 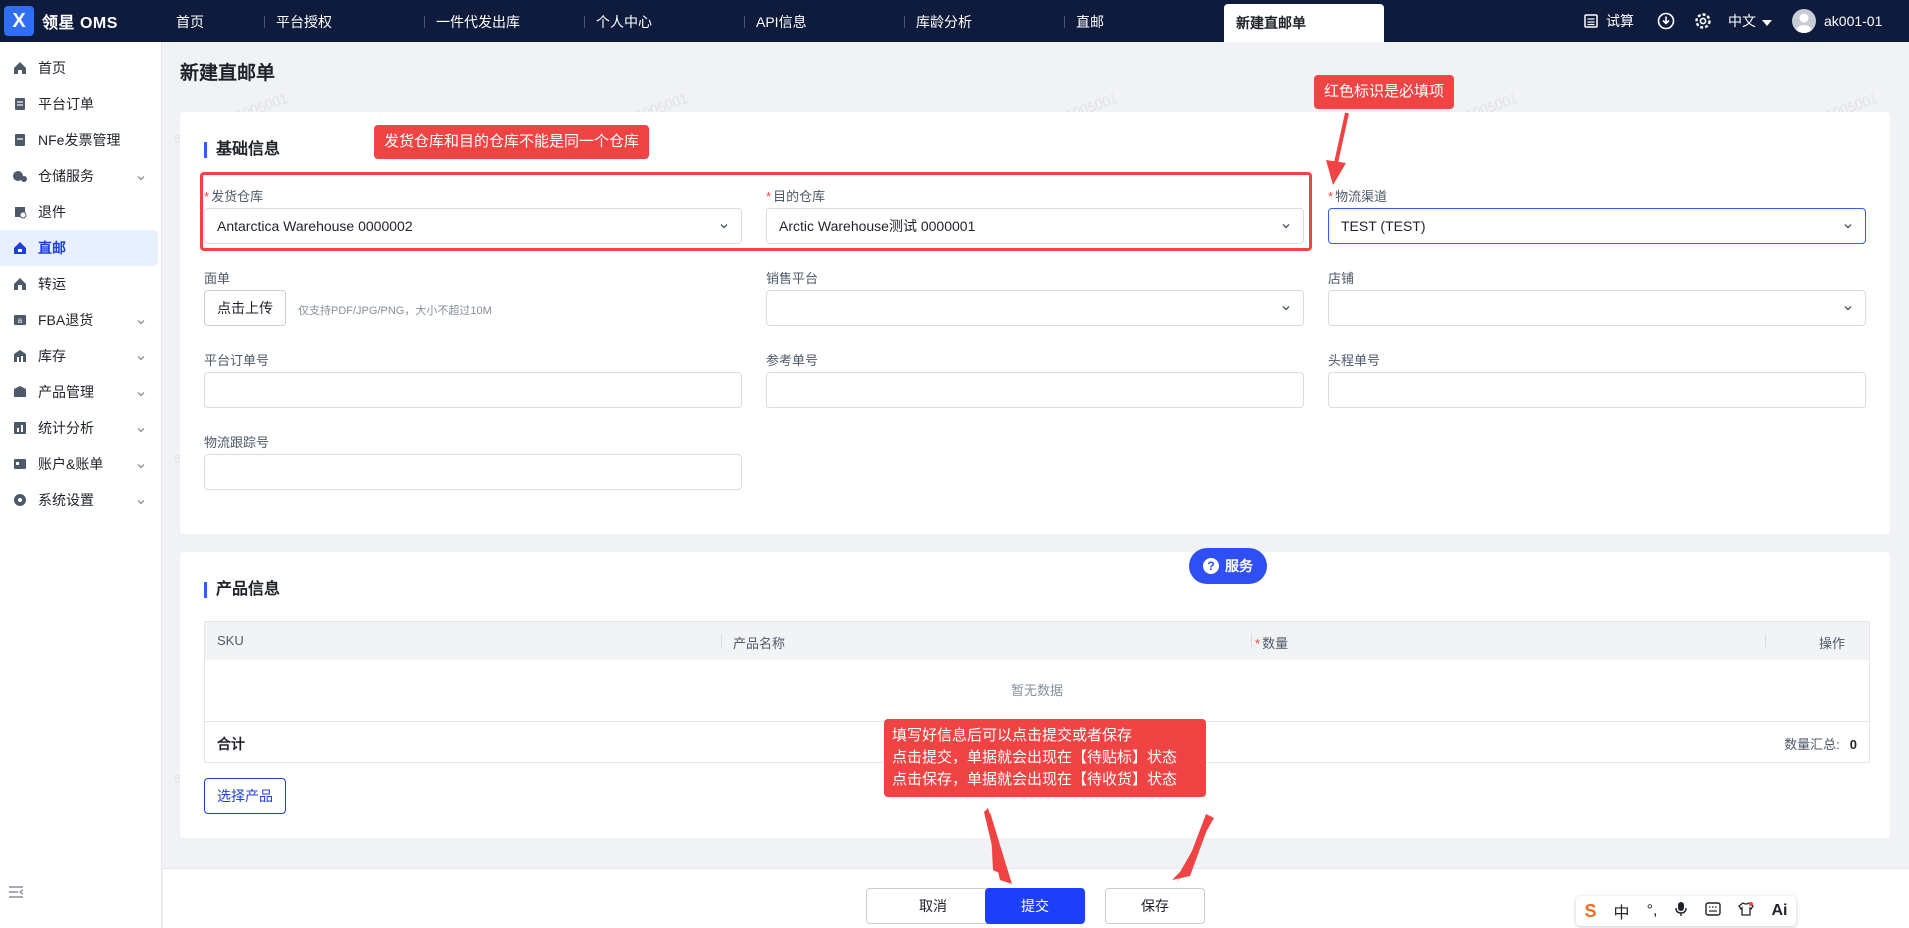 I want to click on sidebar-item-label: 库存, so click(x=52, y=356).